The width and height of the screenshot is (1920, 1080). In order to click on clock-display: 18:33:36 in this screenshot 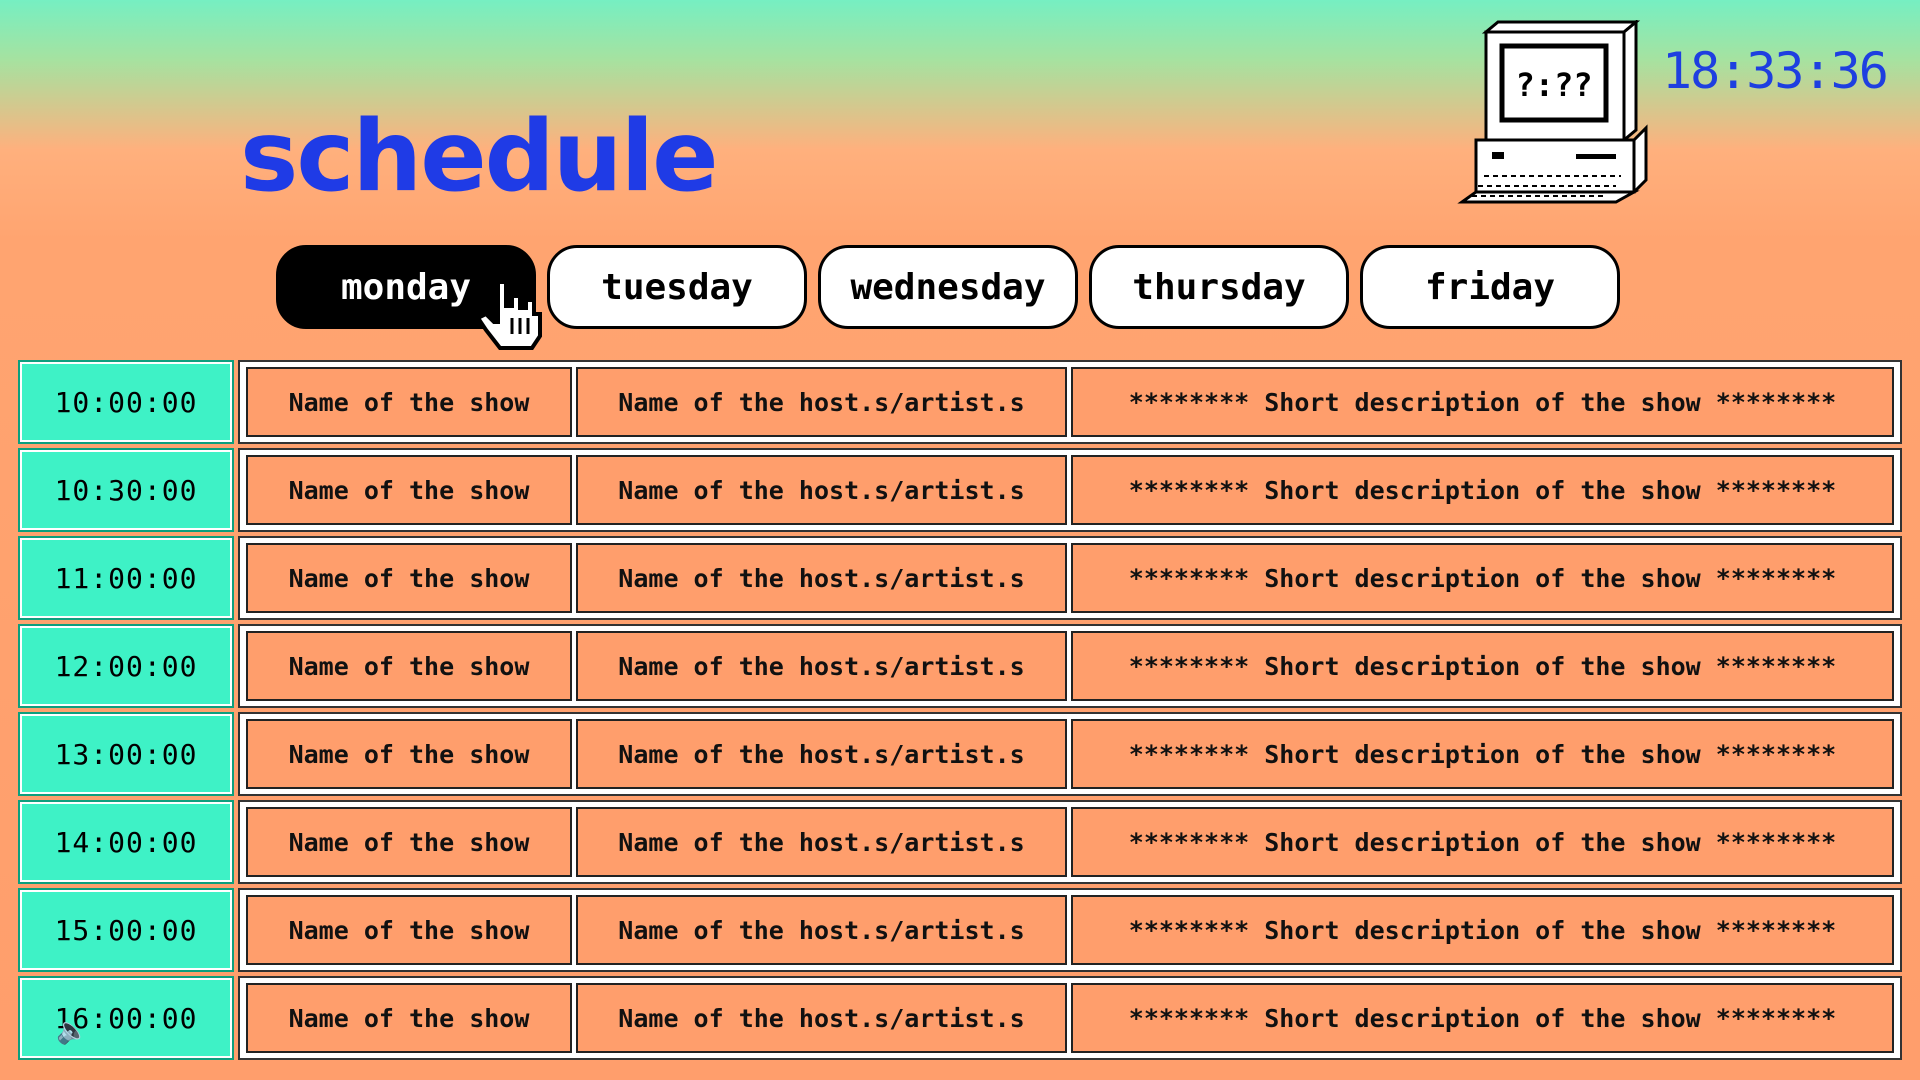, I will do `click(1775, 71)`.